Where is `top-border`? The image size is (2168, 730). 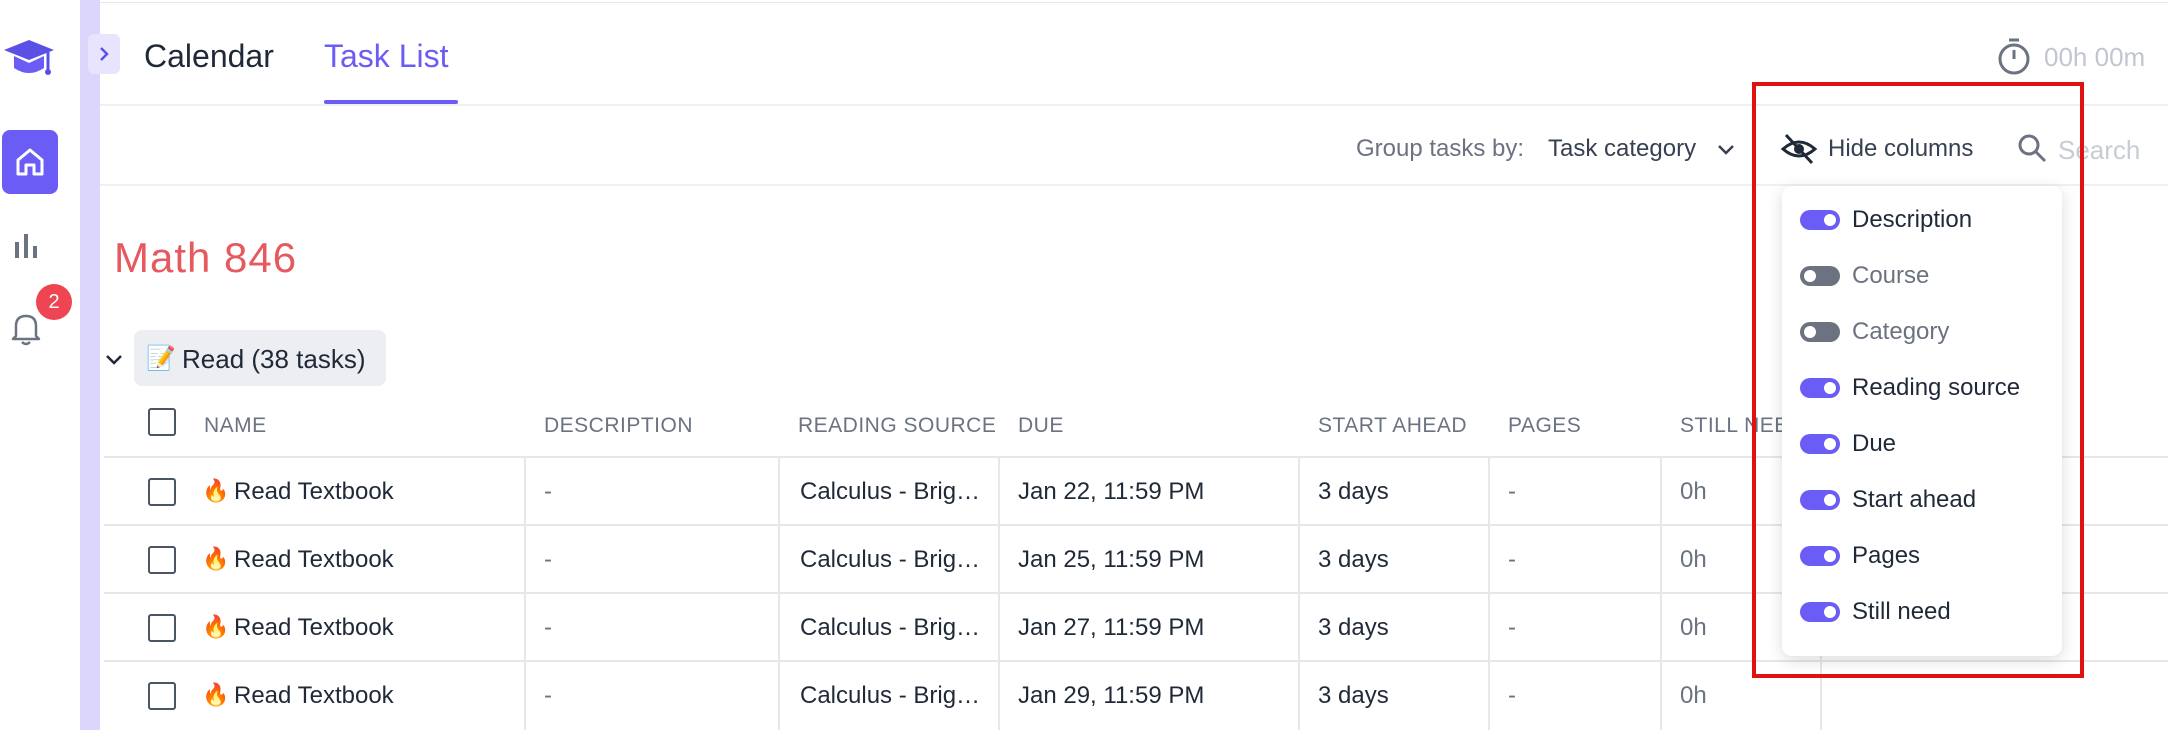
top-border is located at coordinates (1134, 2).